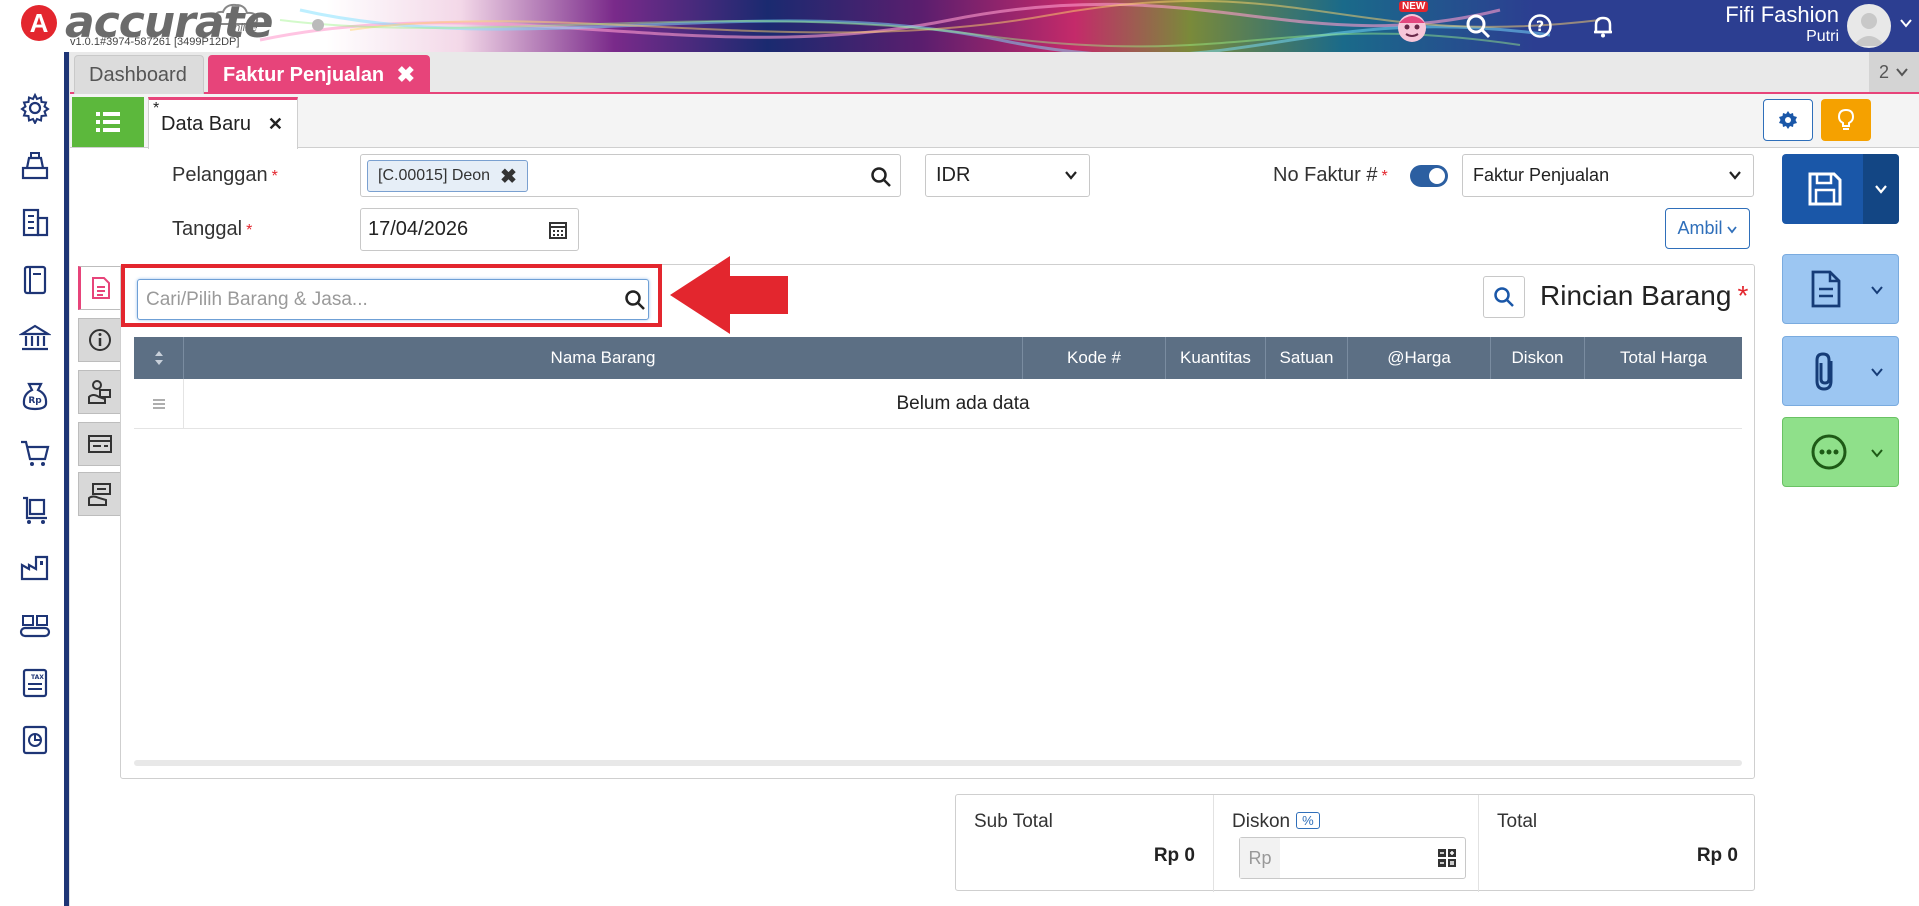  Describe the element at coordinates (159, 358) in the screenshot. I see `sort-handle-column` at that location.